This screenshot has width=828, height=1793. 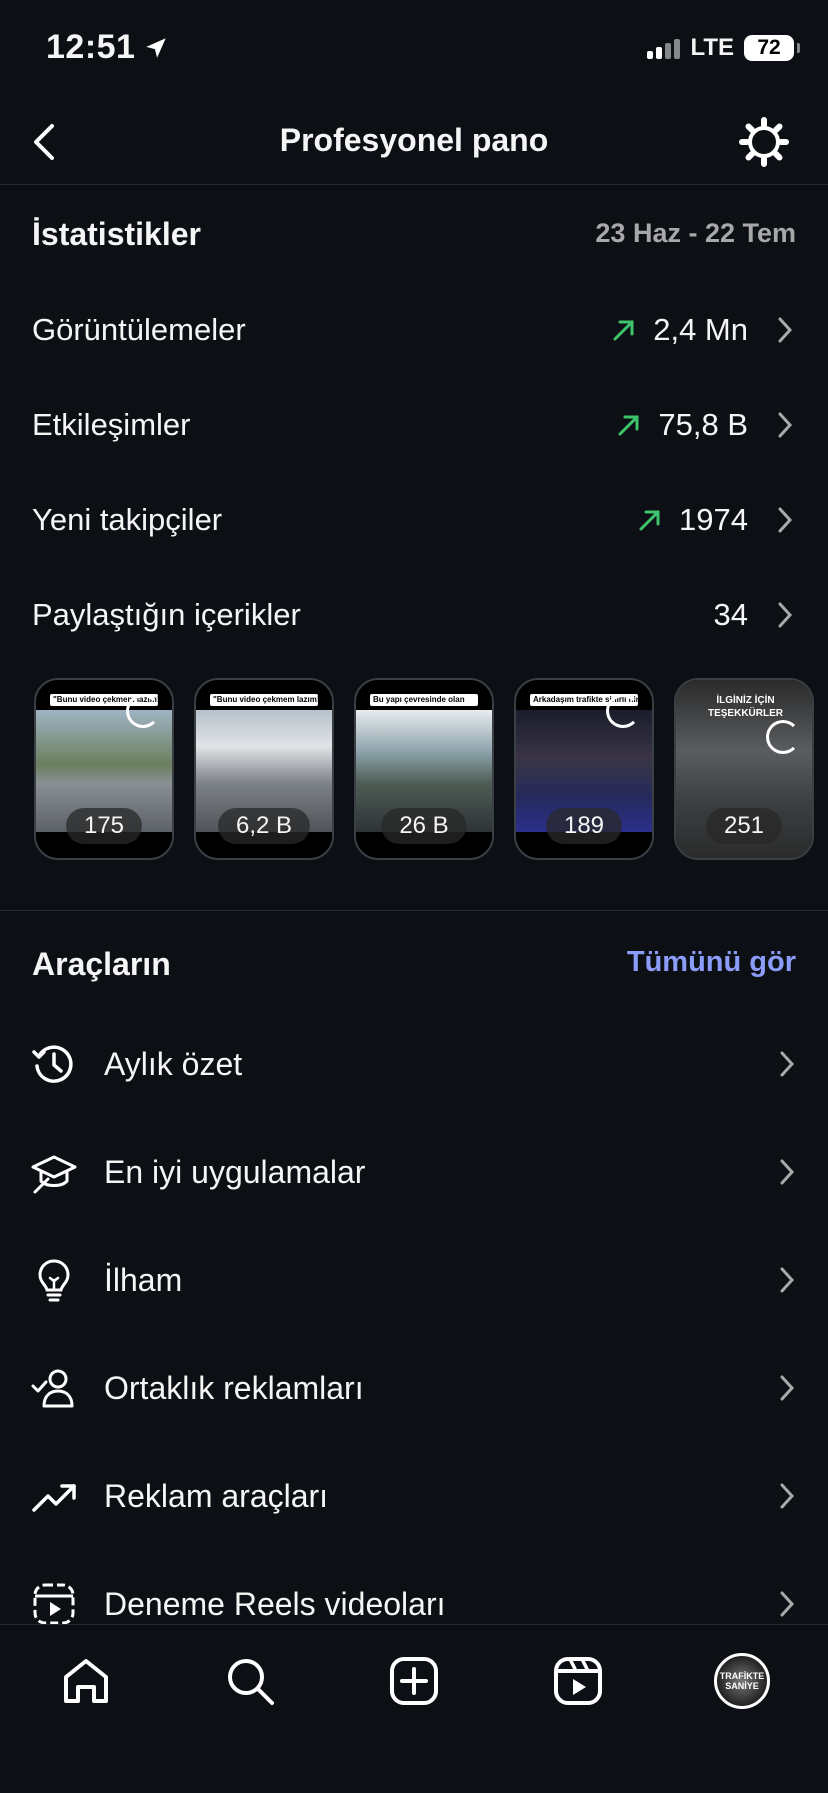 What do you see at coordinates (584, 769) in the screenshot?
I see `content-thumbnail: Arkadaşım trafikte sinirli nince 189` at bounding box center [584, 769].